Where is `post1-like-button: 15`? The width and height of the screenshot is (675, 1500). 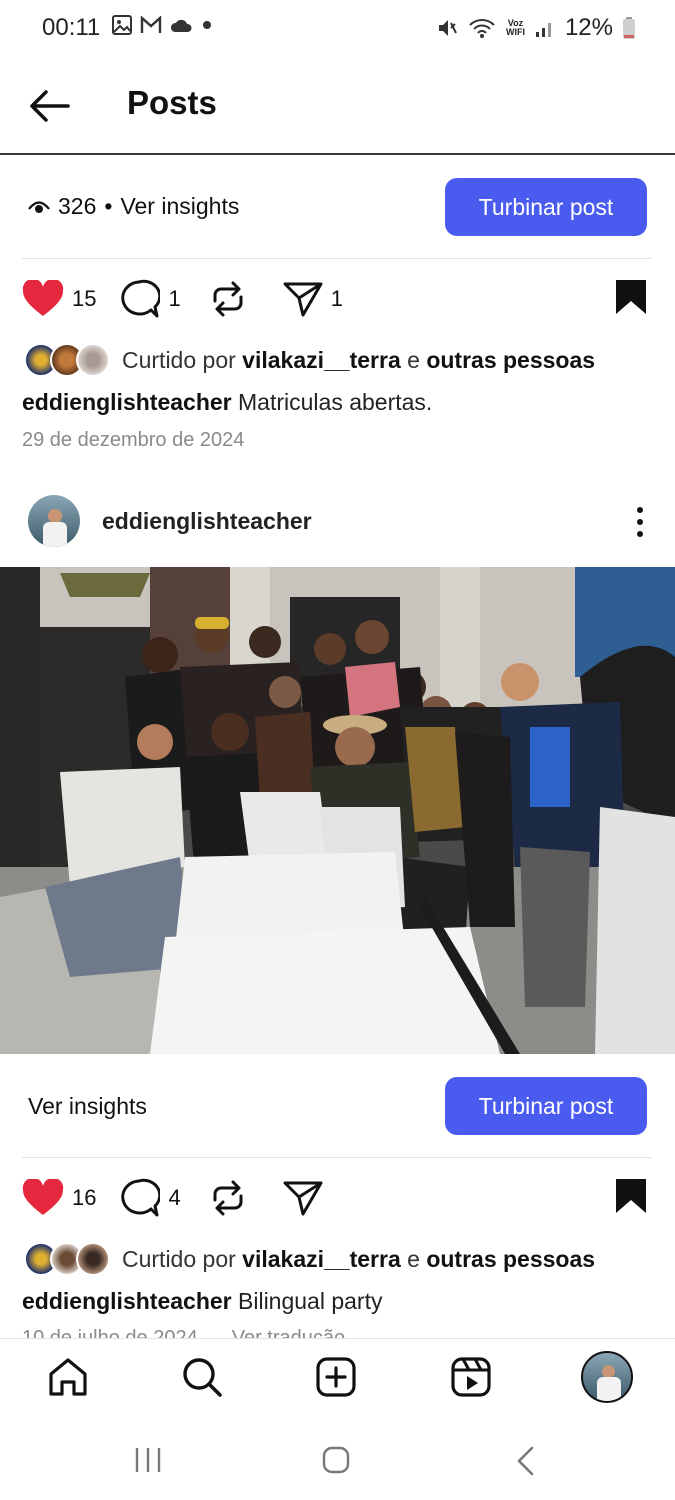
post1-like-button: 15 is located at coordinates (59, 299).